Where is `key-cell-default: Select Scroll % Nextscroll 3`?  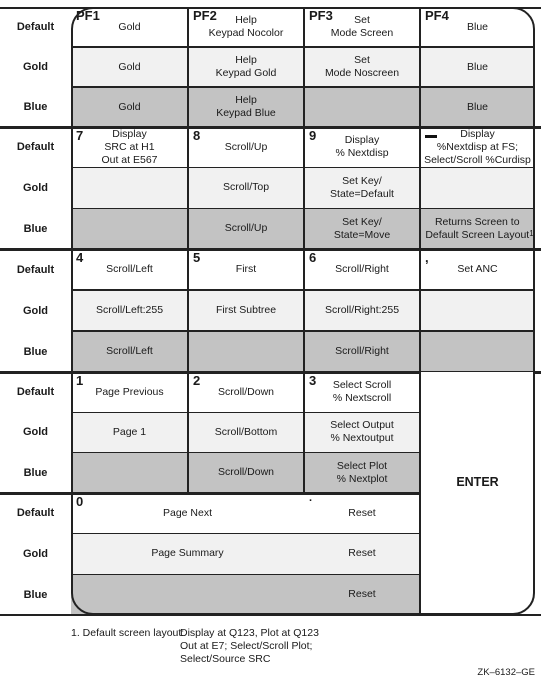 key-cell-default: Select Scroll % Nextscroll 3 is located at coordinates (362, 392).